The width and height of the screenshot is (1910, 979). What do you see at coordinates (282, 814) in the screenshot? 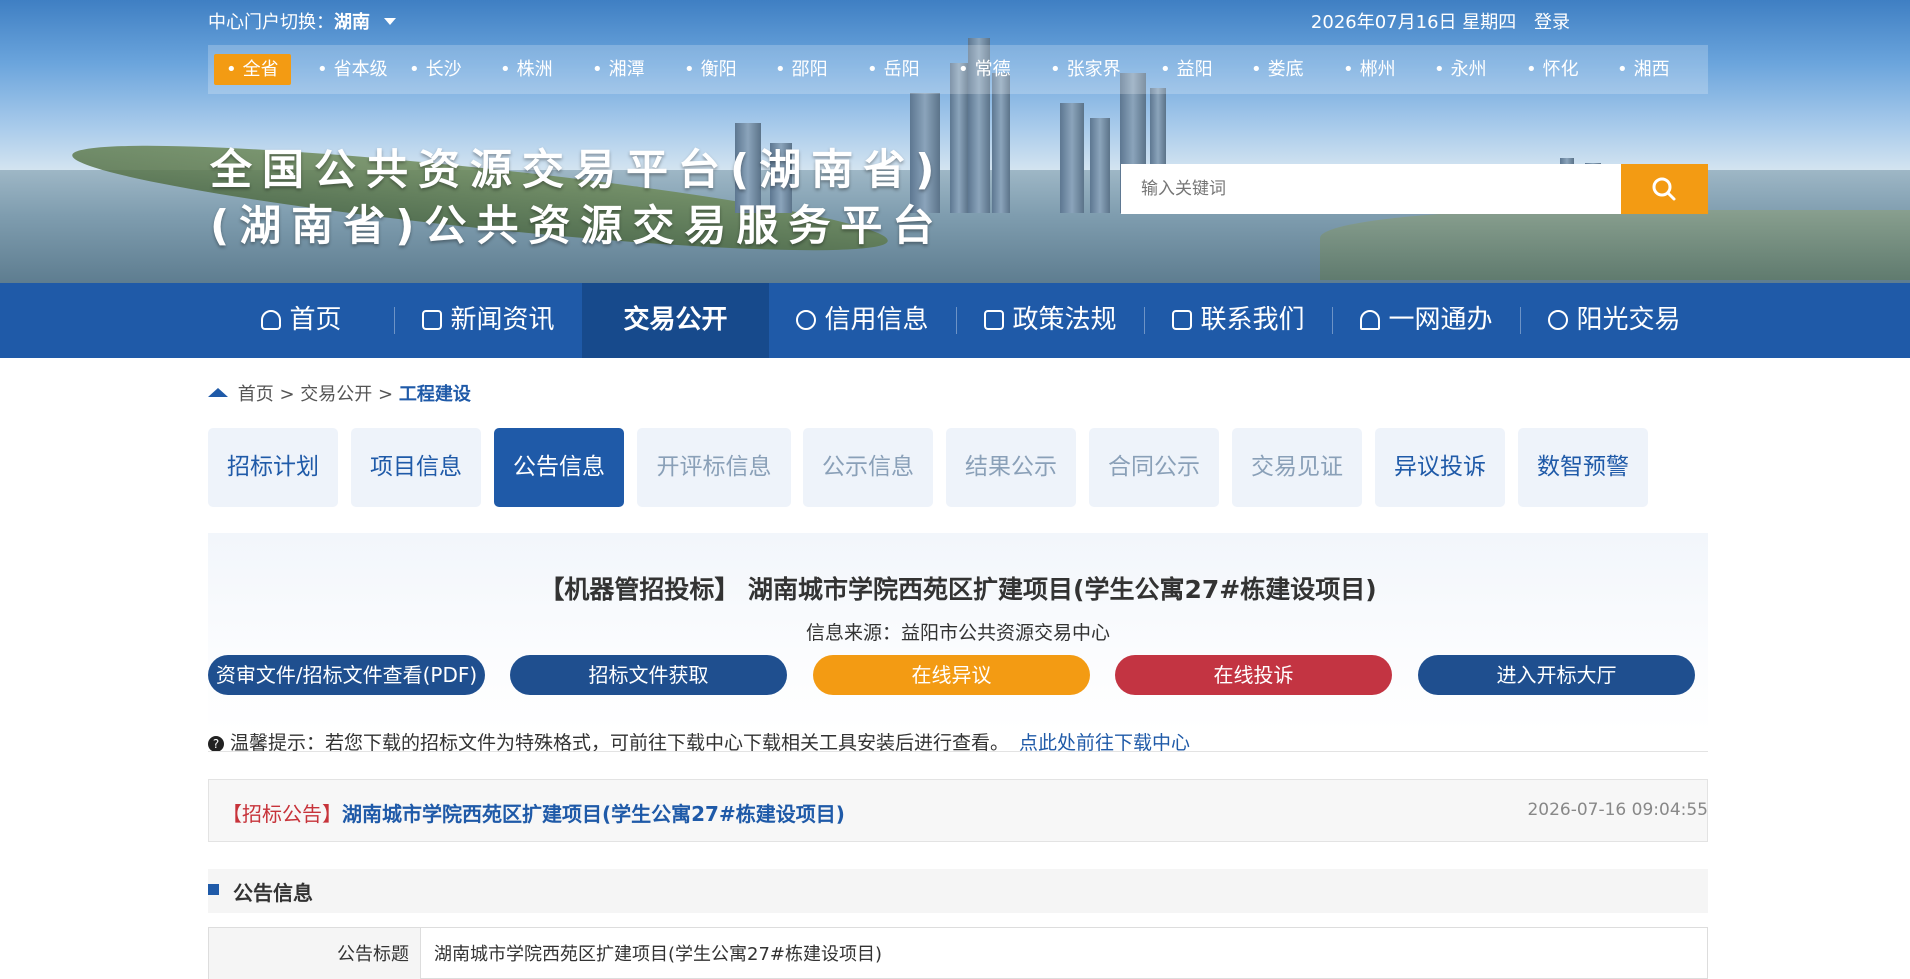
I see `notice-type-badge: 【招标公告】` at bounding box center [282, 814].